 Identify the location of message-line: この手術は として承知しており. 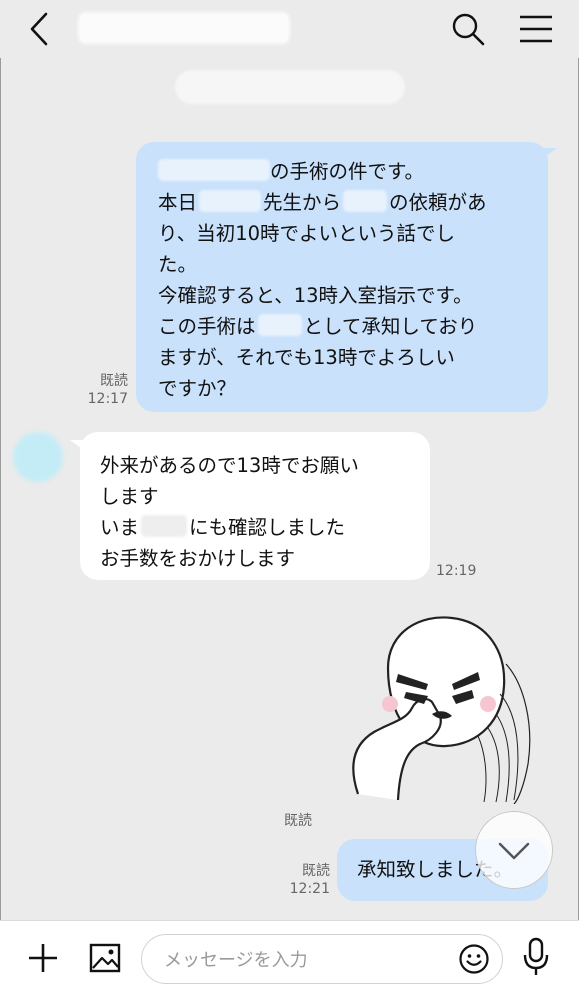
(318, 326).